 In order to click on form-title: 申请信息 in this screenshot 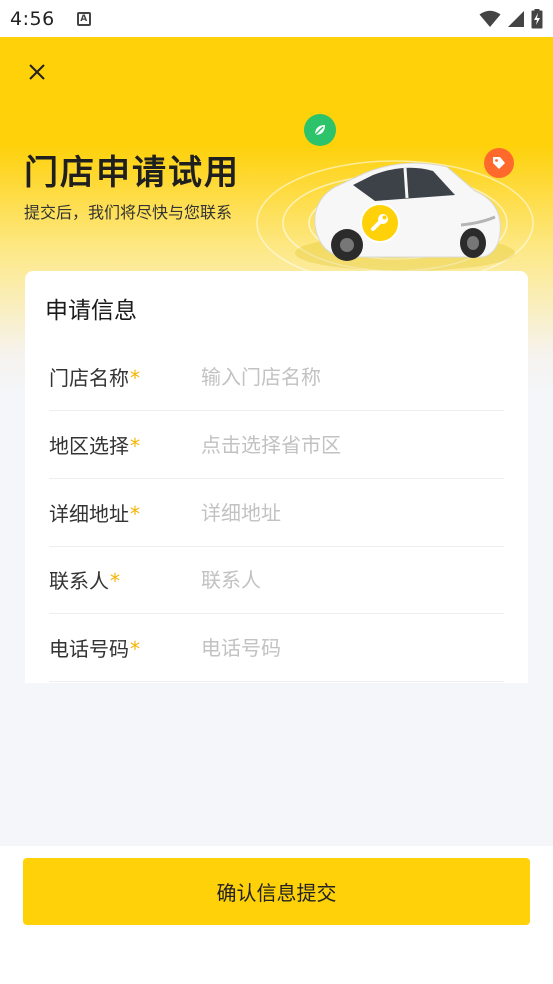, I will do `click(91, 311)`.